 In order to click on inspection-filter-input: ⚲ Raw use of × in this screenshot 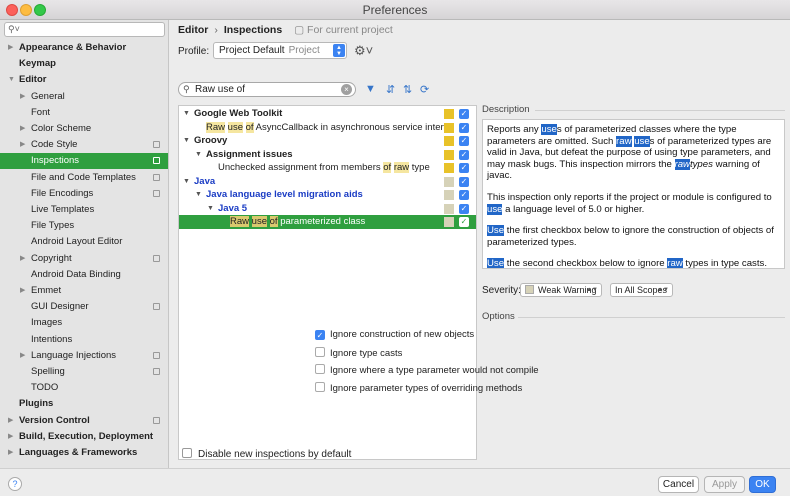, I will do `click(267, 89)`.